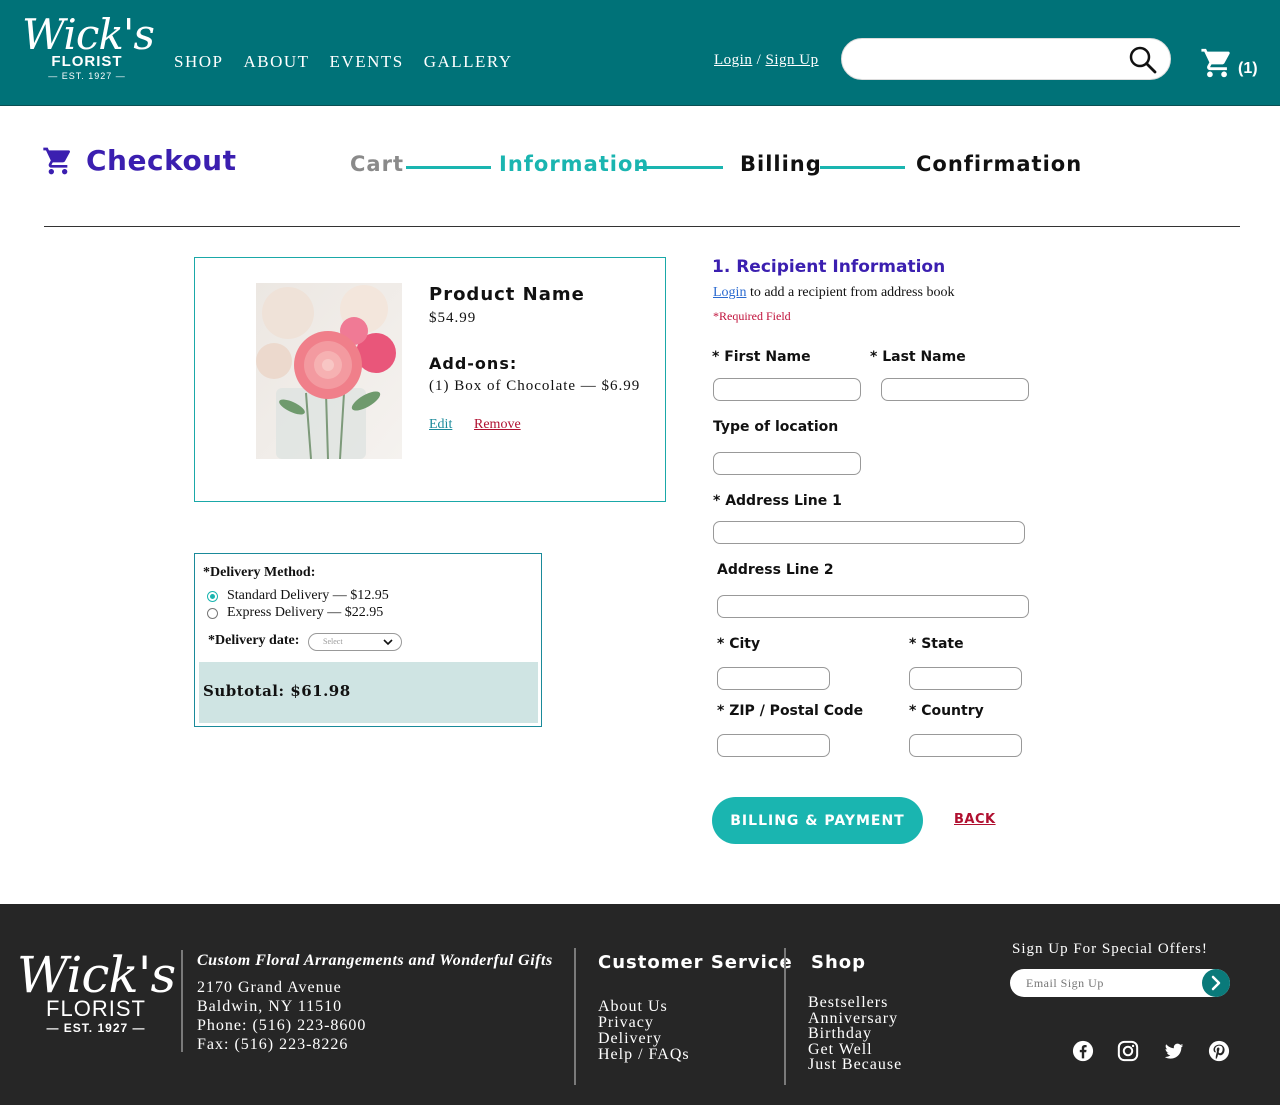 This screenshot has height=1105, width=1280. I want to click on step-cart: Cart, so click(377, 164).